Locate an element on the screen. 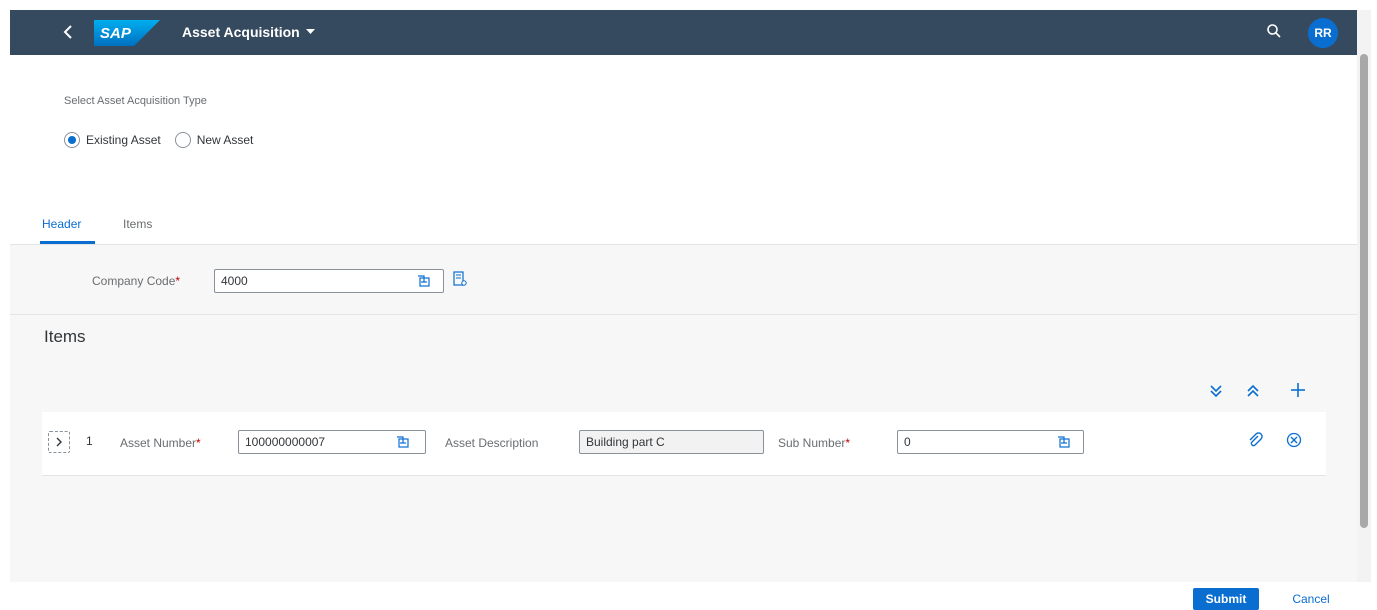 This screenshot has width=1377, height=610. add-item-button is located at coordinates (1298, 393).